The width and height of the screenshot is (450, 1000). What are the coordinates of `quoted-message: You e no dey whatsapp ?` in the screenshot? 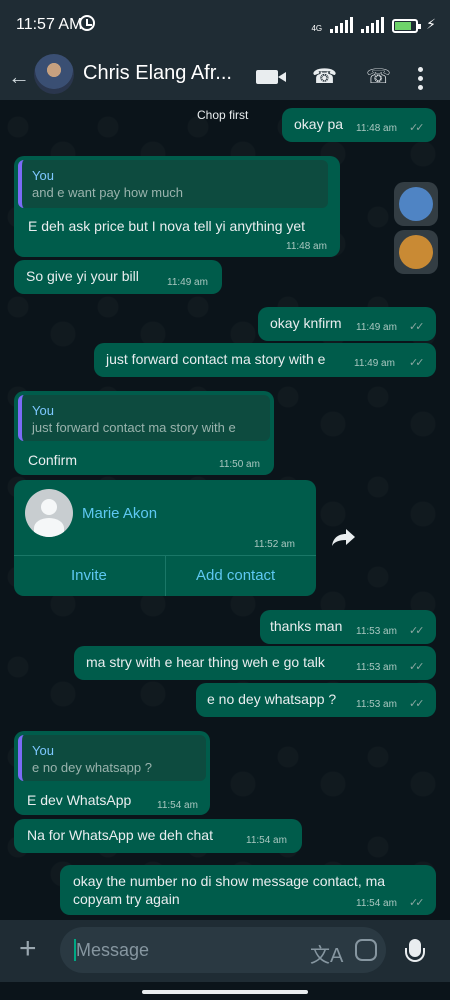 It's located at (112, 758).